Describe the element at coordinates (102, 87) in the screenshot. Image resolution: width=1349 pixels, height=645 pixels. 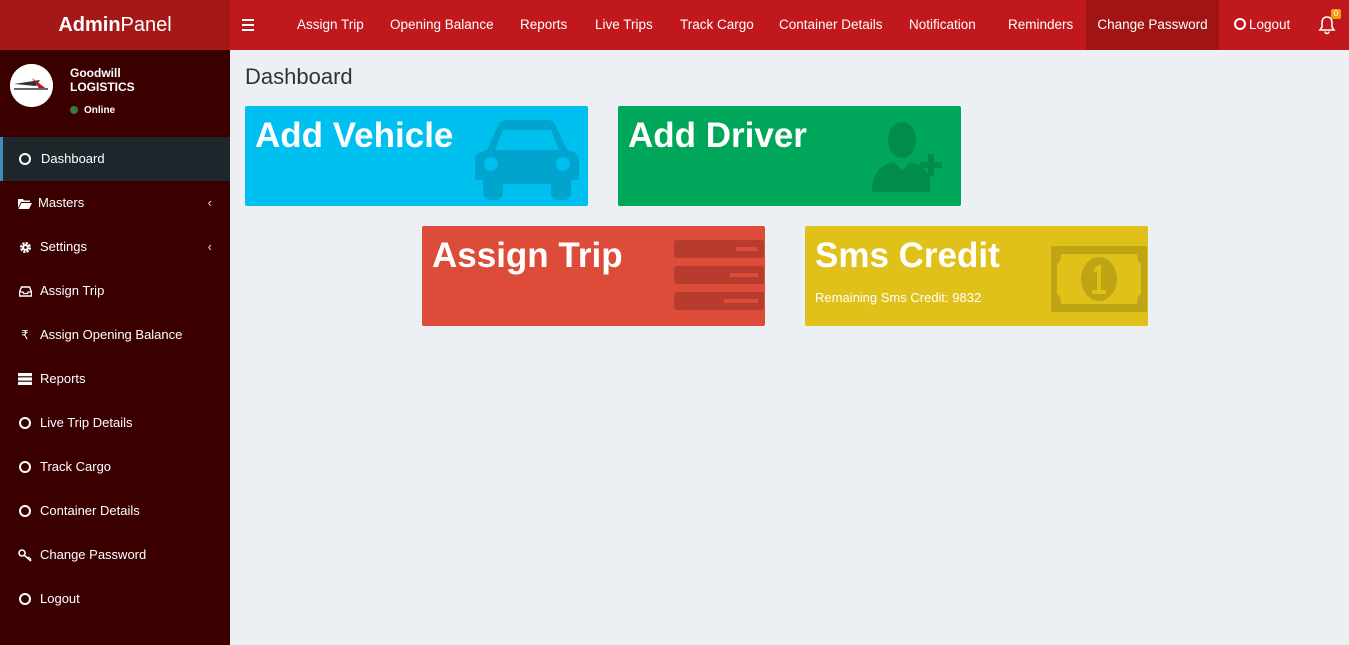
I see `user-name-line2: LOGISTICS` at that location.